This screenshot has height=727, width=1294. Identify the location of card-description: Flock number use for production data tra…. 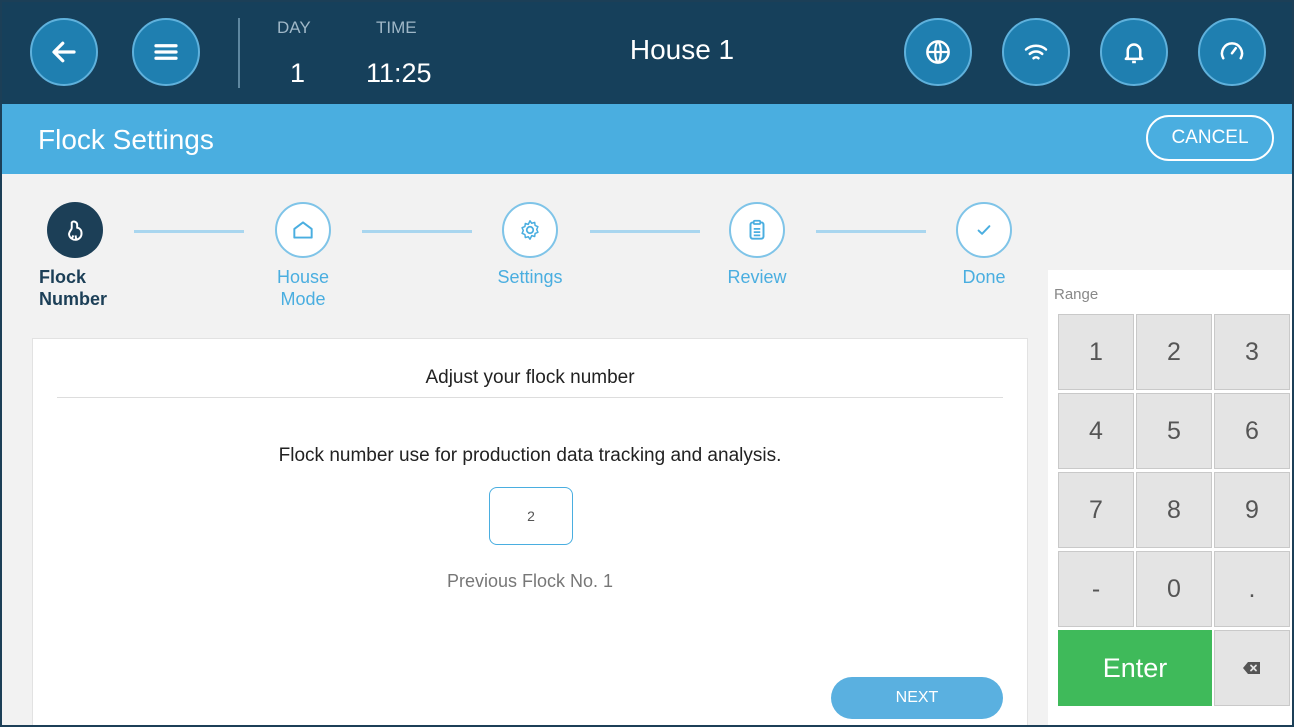
(530, 455).